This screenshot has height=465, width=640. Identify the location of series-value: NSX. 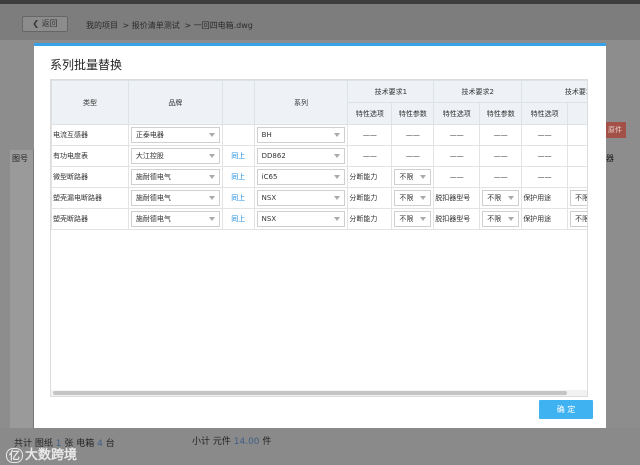
(269, 219).